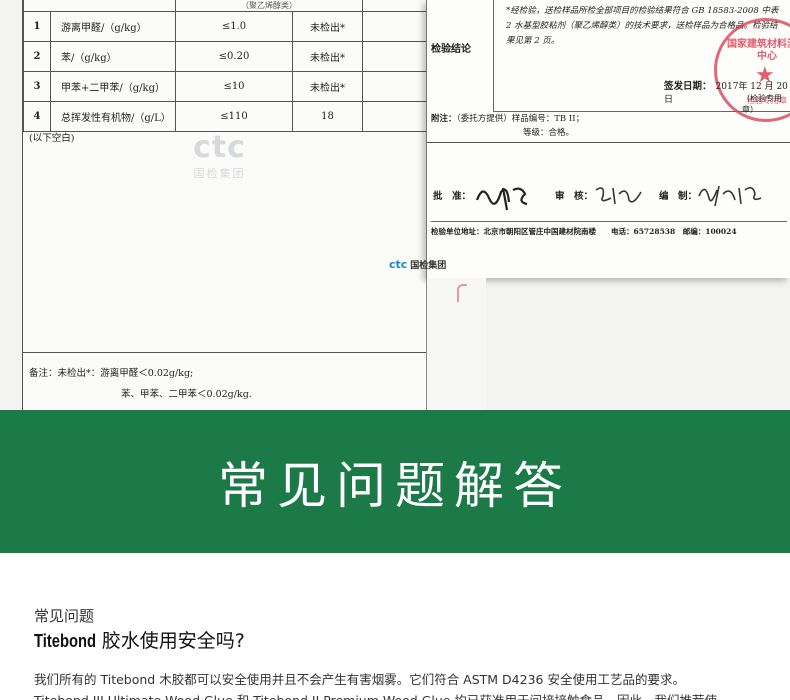 This screenshot has width=790, height=700. Describe the element at coordinates (678, 196) in the screenshot. I see `compile-label: 编 制：` at that location.